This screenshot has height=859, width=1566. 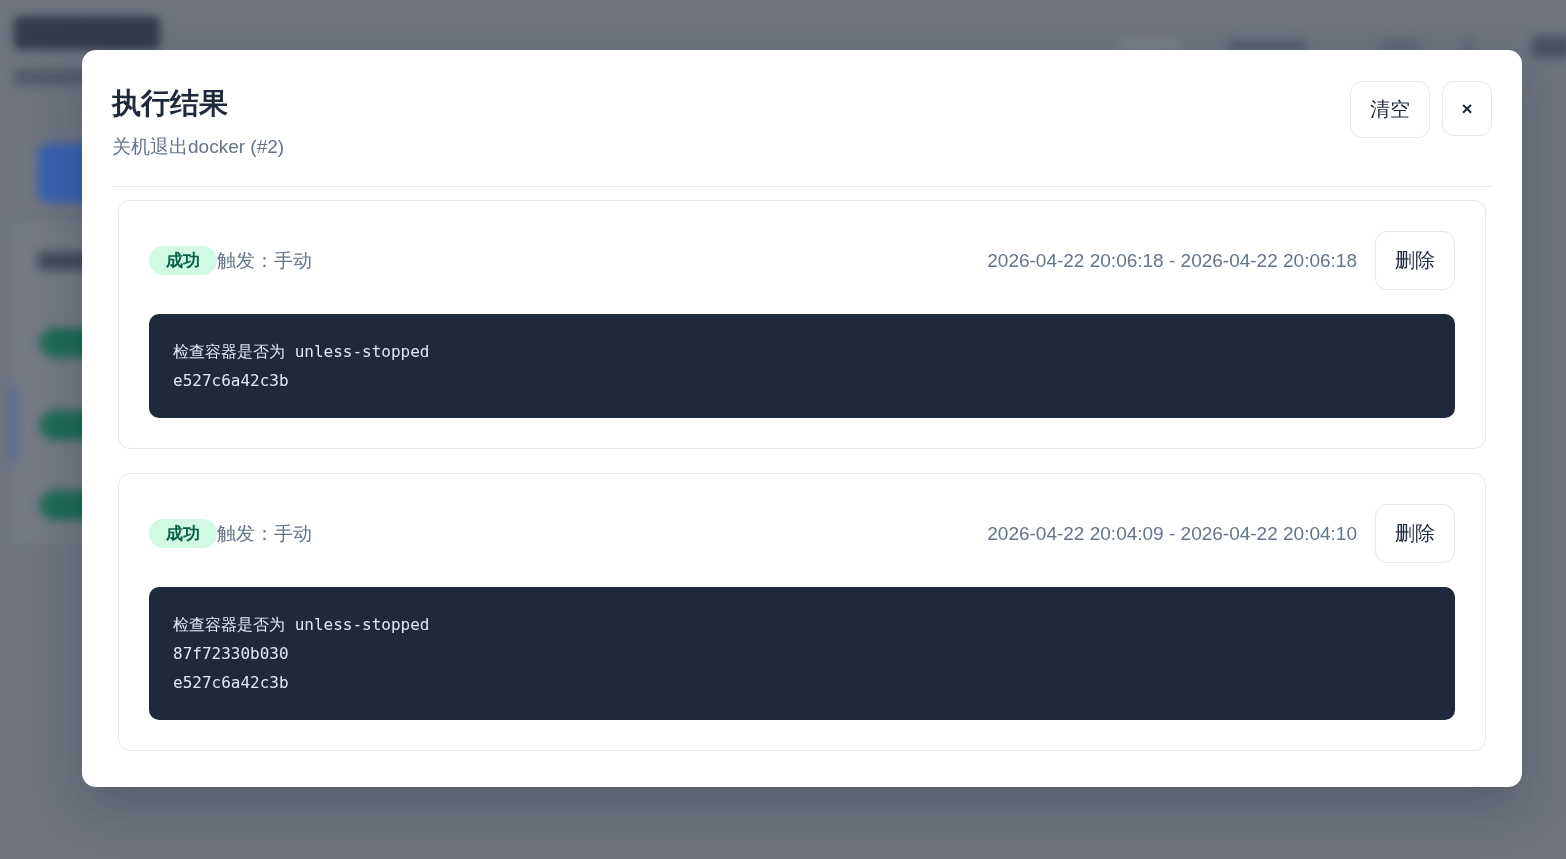 What do you see at coordinates (170, 103) in the screenshot?
I see `dialog-title: 执行结果` at bounding box center [170, 103].